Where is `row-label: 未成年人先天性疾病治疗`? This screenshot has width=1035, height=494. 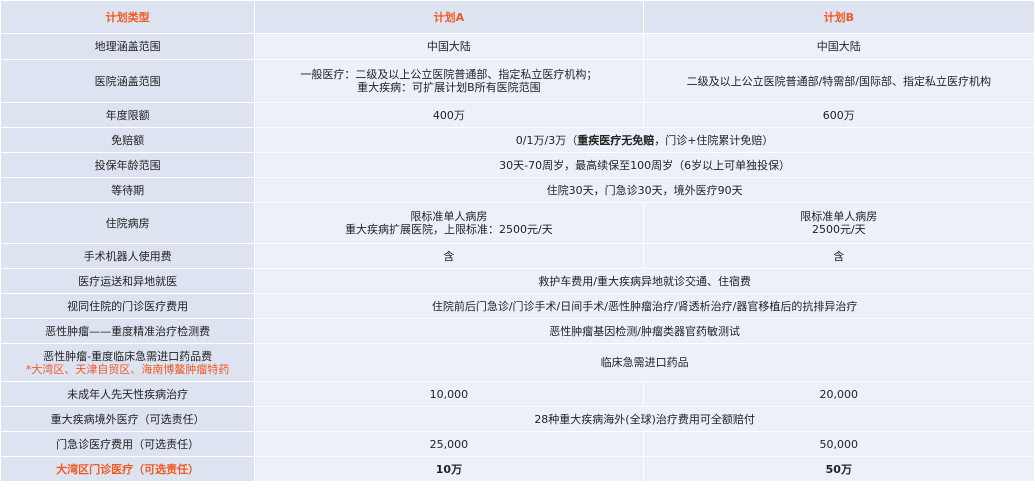 row-label: 未成年人先天性疾病治疗 is located at coordinates (128, 394).